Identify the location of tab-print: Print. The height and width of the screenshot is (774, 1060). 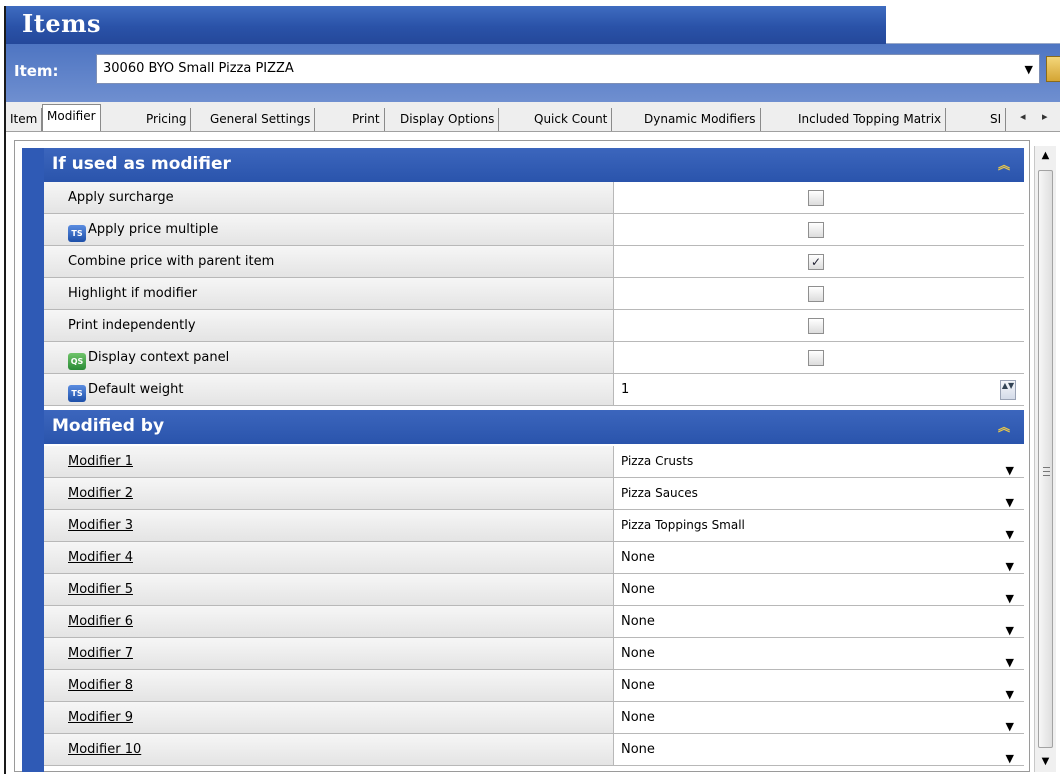
(366, 119).